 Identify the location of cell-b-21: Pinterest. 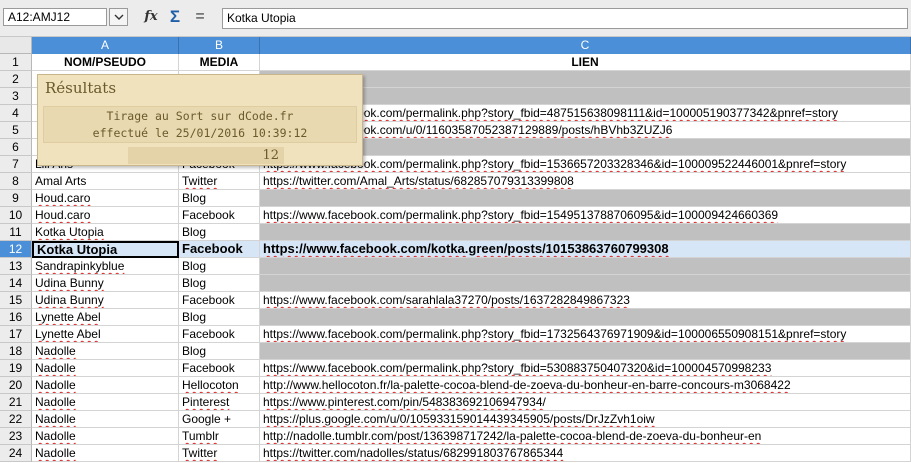
(219, 402).